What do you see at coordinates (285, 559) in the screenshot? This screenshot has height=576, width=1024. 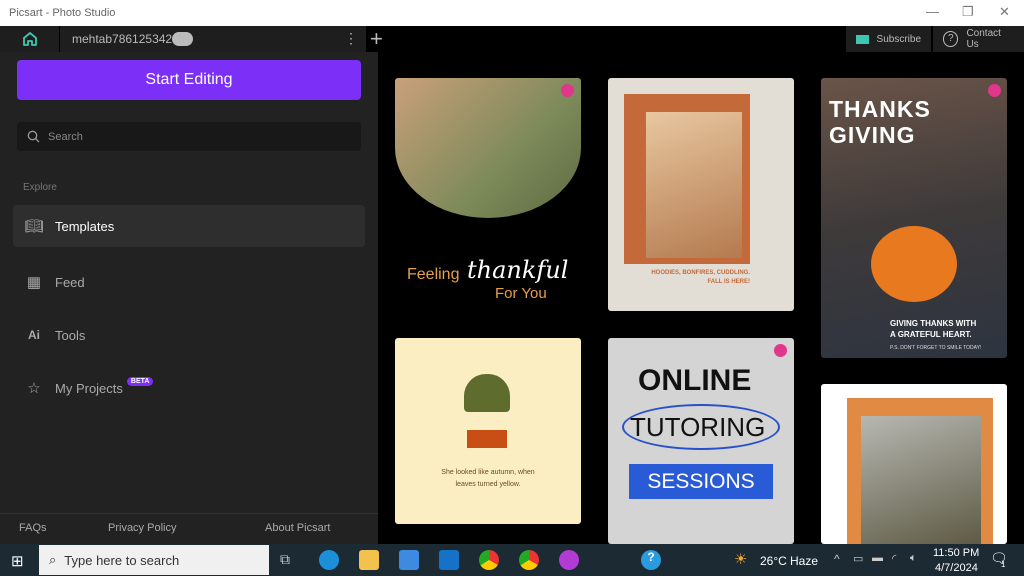 I see `task-view-icon: ⧉` at bounding box center [285, 559].